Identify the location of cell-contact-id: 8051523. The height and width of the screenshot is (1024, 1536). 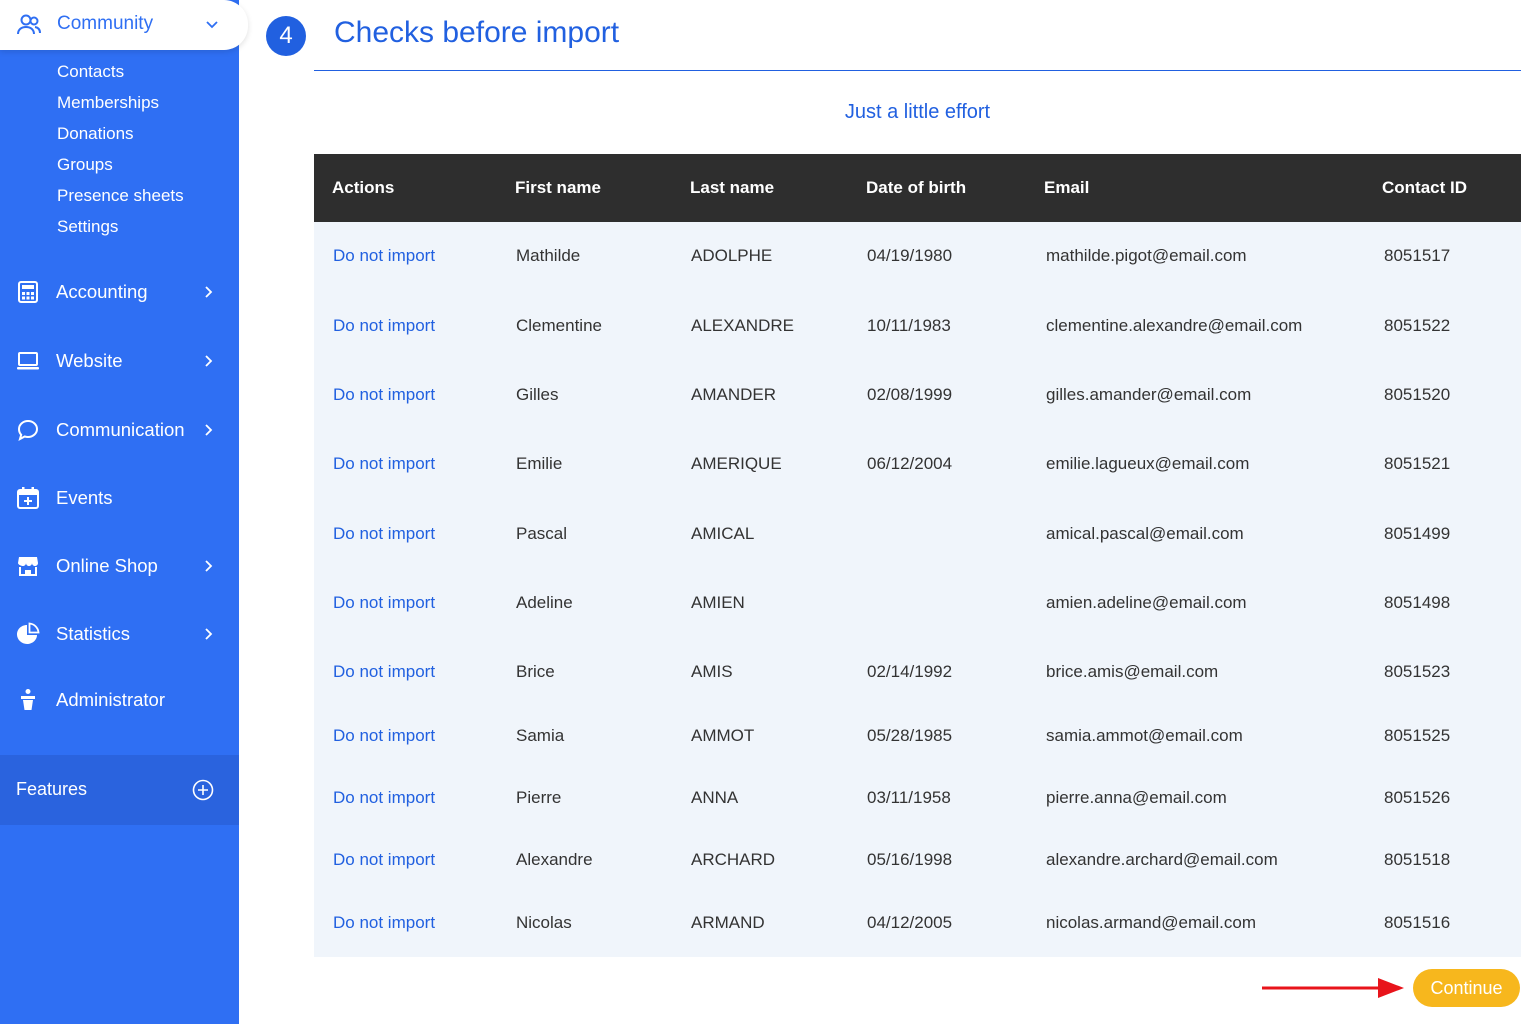
(1417, 671).